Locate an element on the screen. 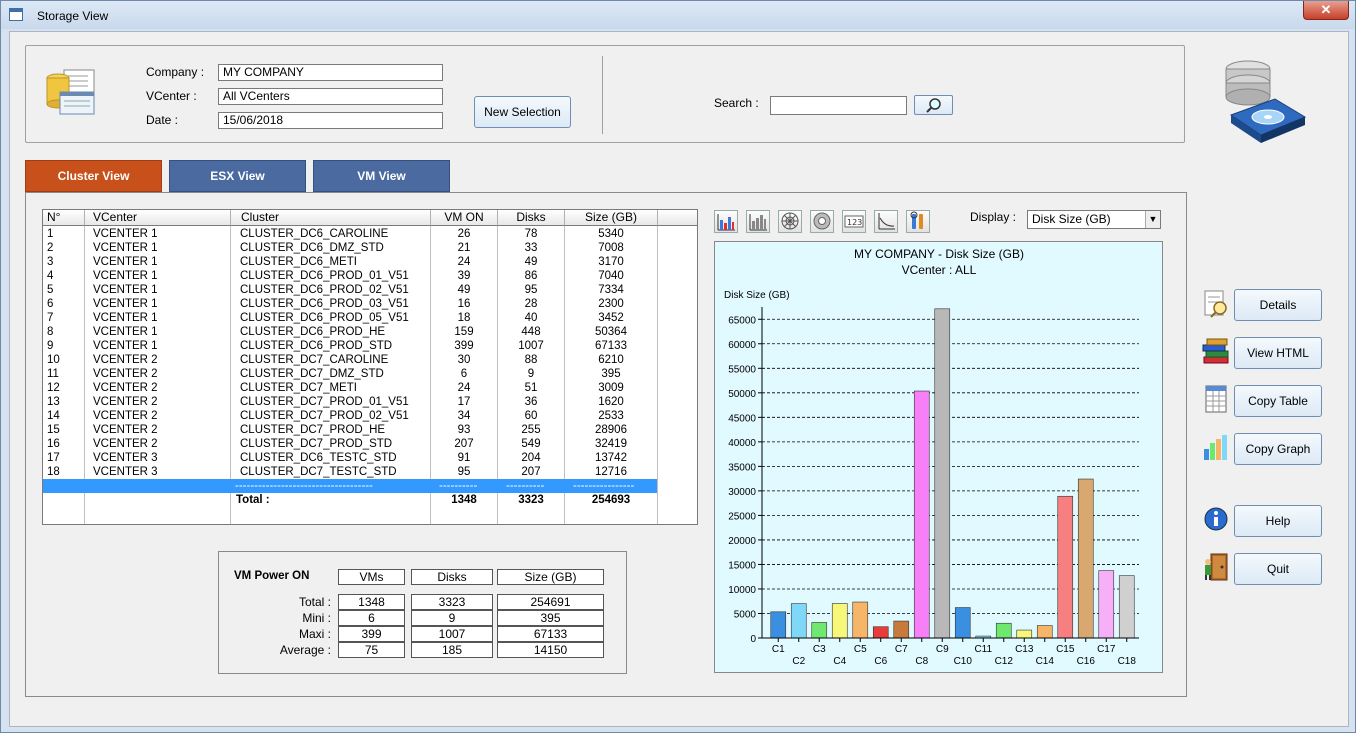  cell-cluster: CLUSTER_DC6_PROD_01_V51 is located at coordinates (324, 276).